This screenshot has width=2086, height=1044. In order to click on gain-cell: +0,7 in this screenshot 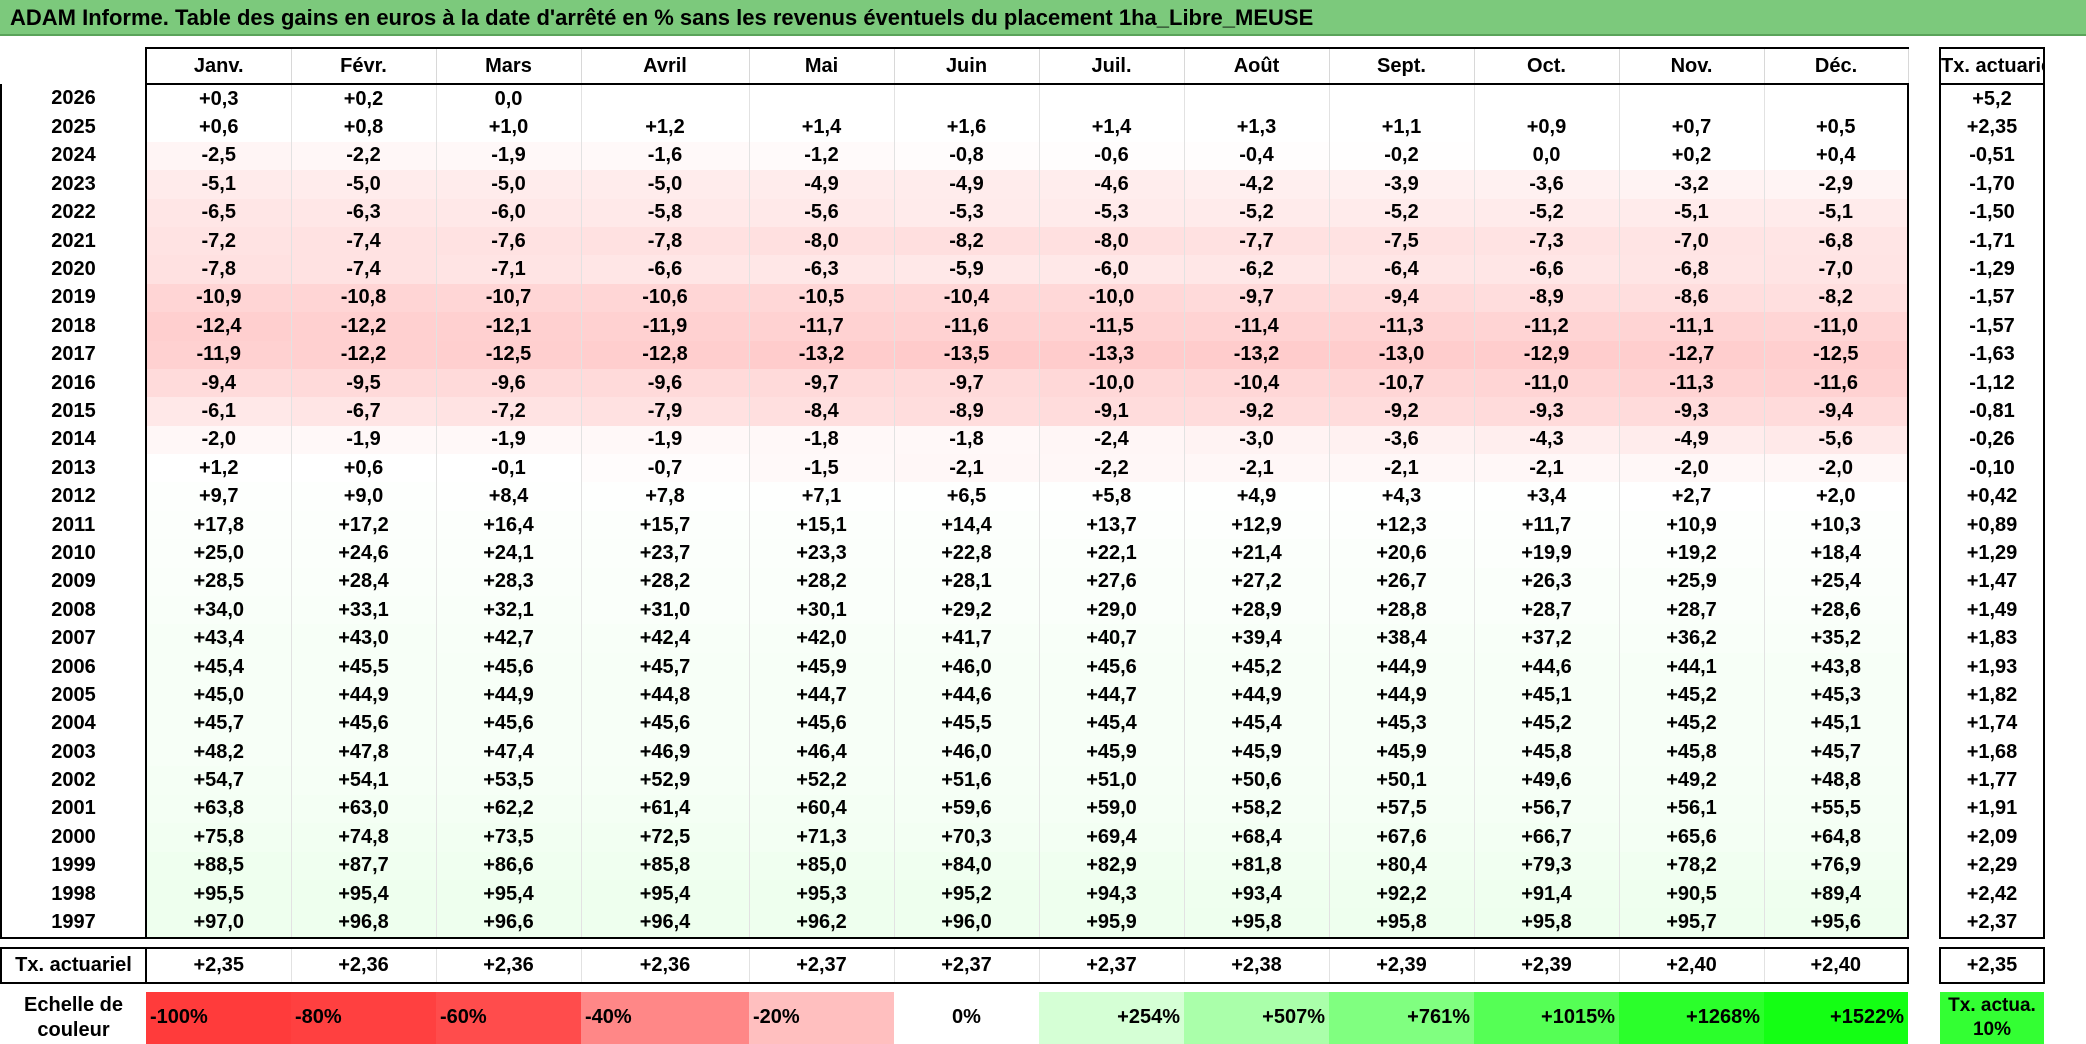, I will do `click(1691, 127)`.